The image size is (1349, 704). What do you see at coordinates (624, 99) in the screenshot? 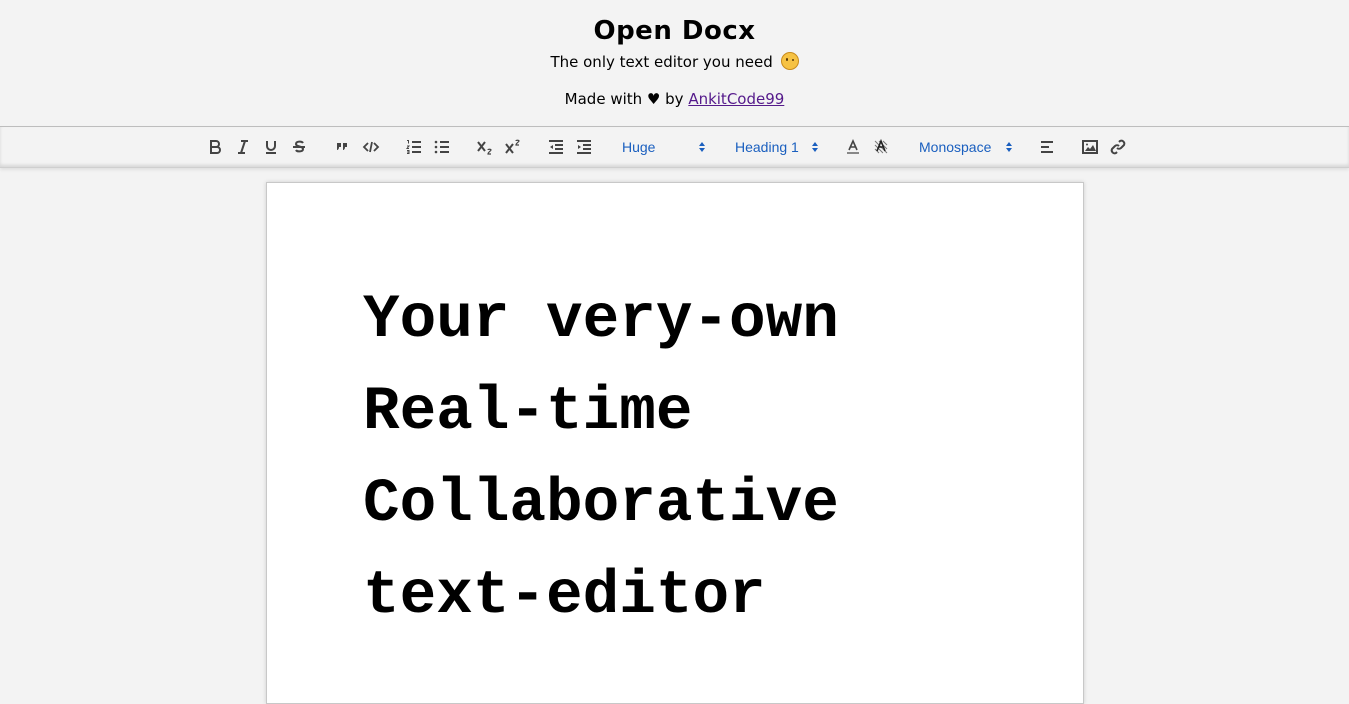
I see `made-with-text: Made with ♥ by` at bounding box center [624, 99].